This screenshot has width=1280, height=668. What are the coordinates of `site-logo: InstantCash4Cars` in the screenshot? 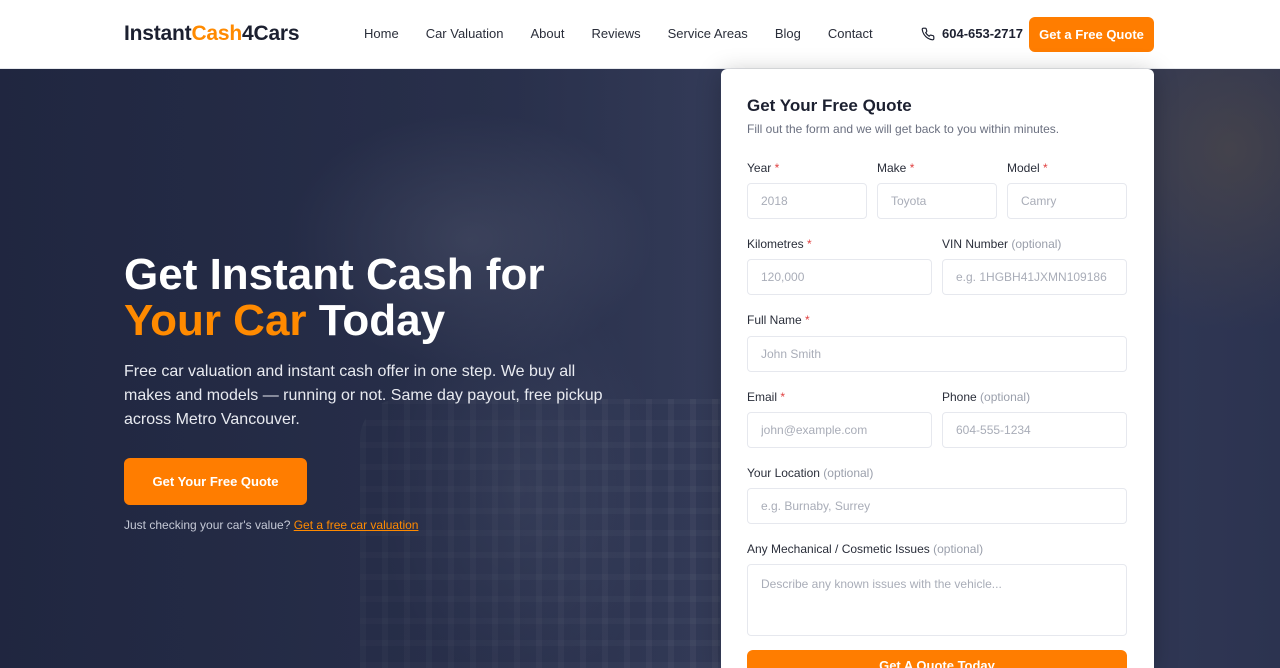 It's located at (212, 34).